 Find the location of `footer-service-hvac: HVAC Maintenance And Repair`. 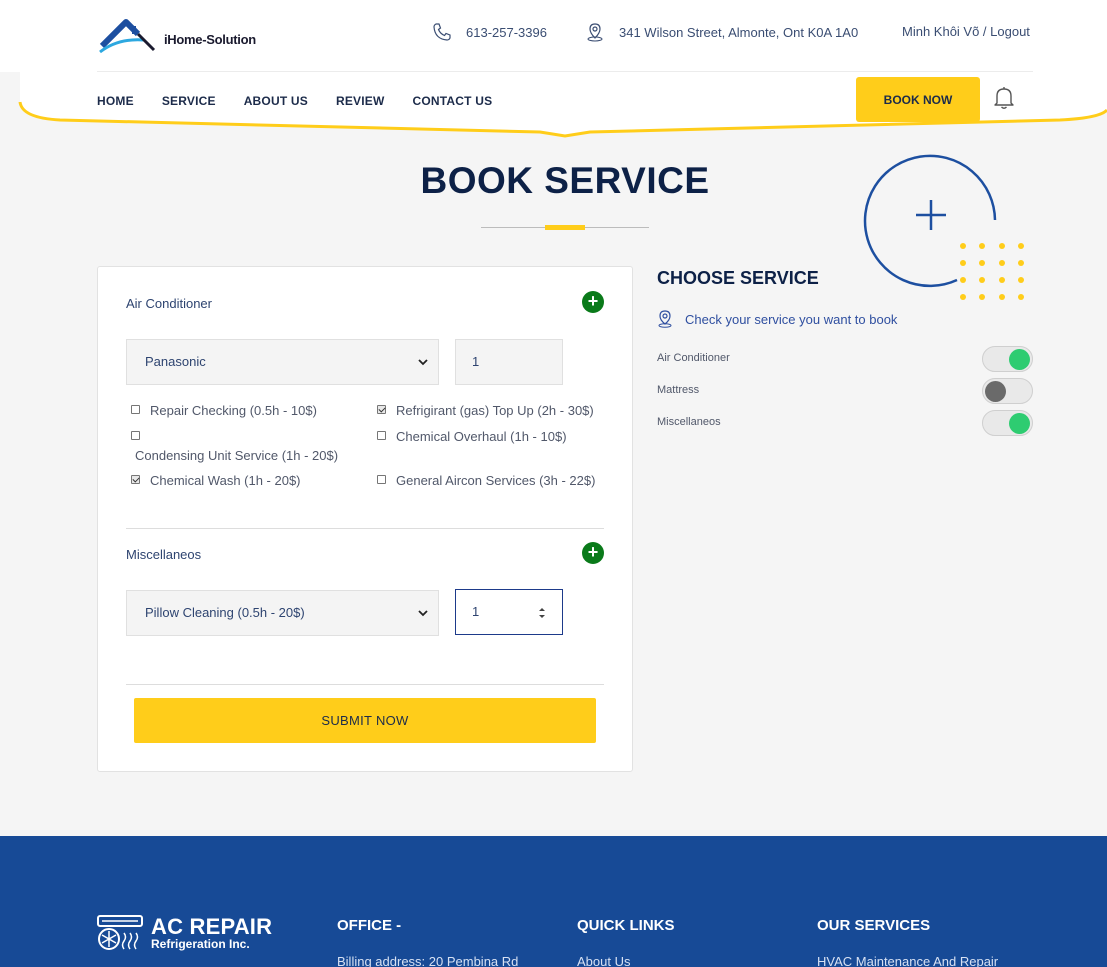

footer-service-hvac: HVAC Maintenance And Repair is located at coordinates (907, 960).